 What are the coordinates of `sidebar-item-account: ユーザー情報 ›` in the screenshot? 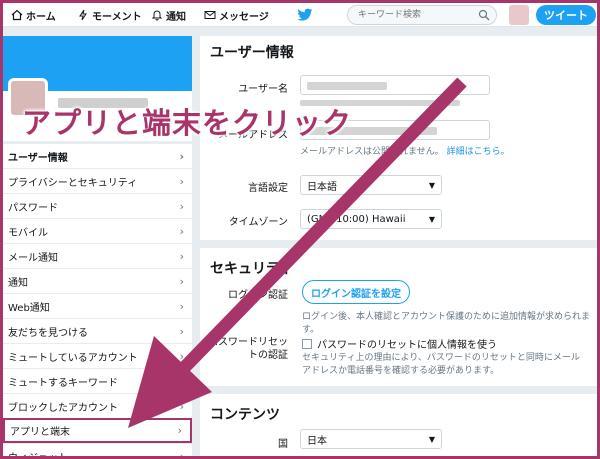 It's located at (97, 155).